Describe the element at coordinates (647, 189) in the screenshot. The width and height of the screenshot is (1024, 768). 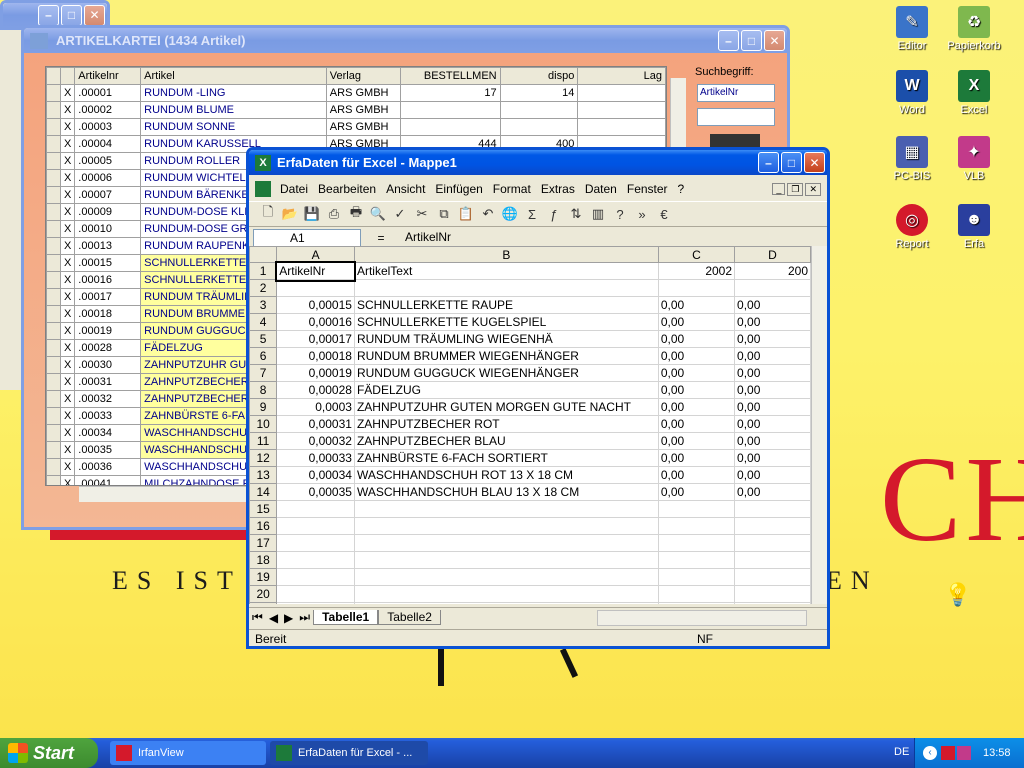
I see `menu-fenster: Fenster` at that location.